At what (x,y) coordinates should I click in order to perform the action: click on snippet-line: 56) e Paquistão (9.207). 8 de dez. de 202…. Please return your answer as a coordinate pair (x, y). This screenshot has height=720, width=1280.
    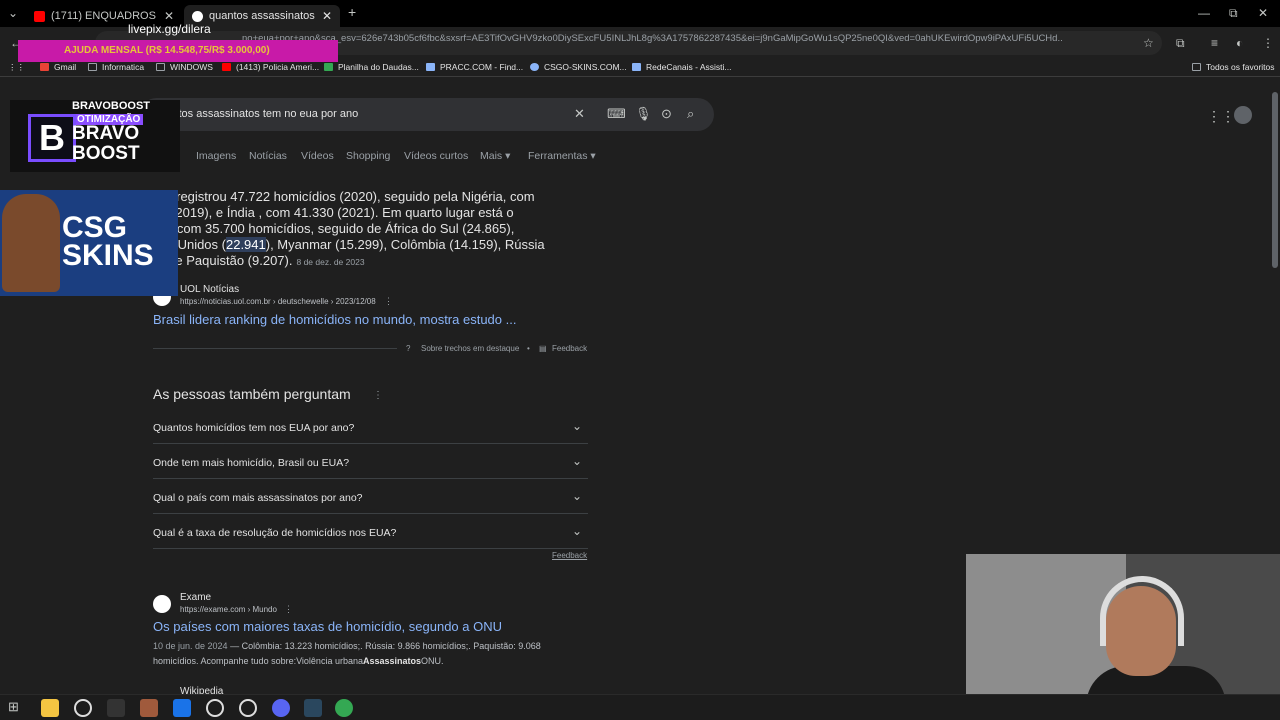
    Looking at the image, I should click on (259, 260).